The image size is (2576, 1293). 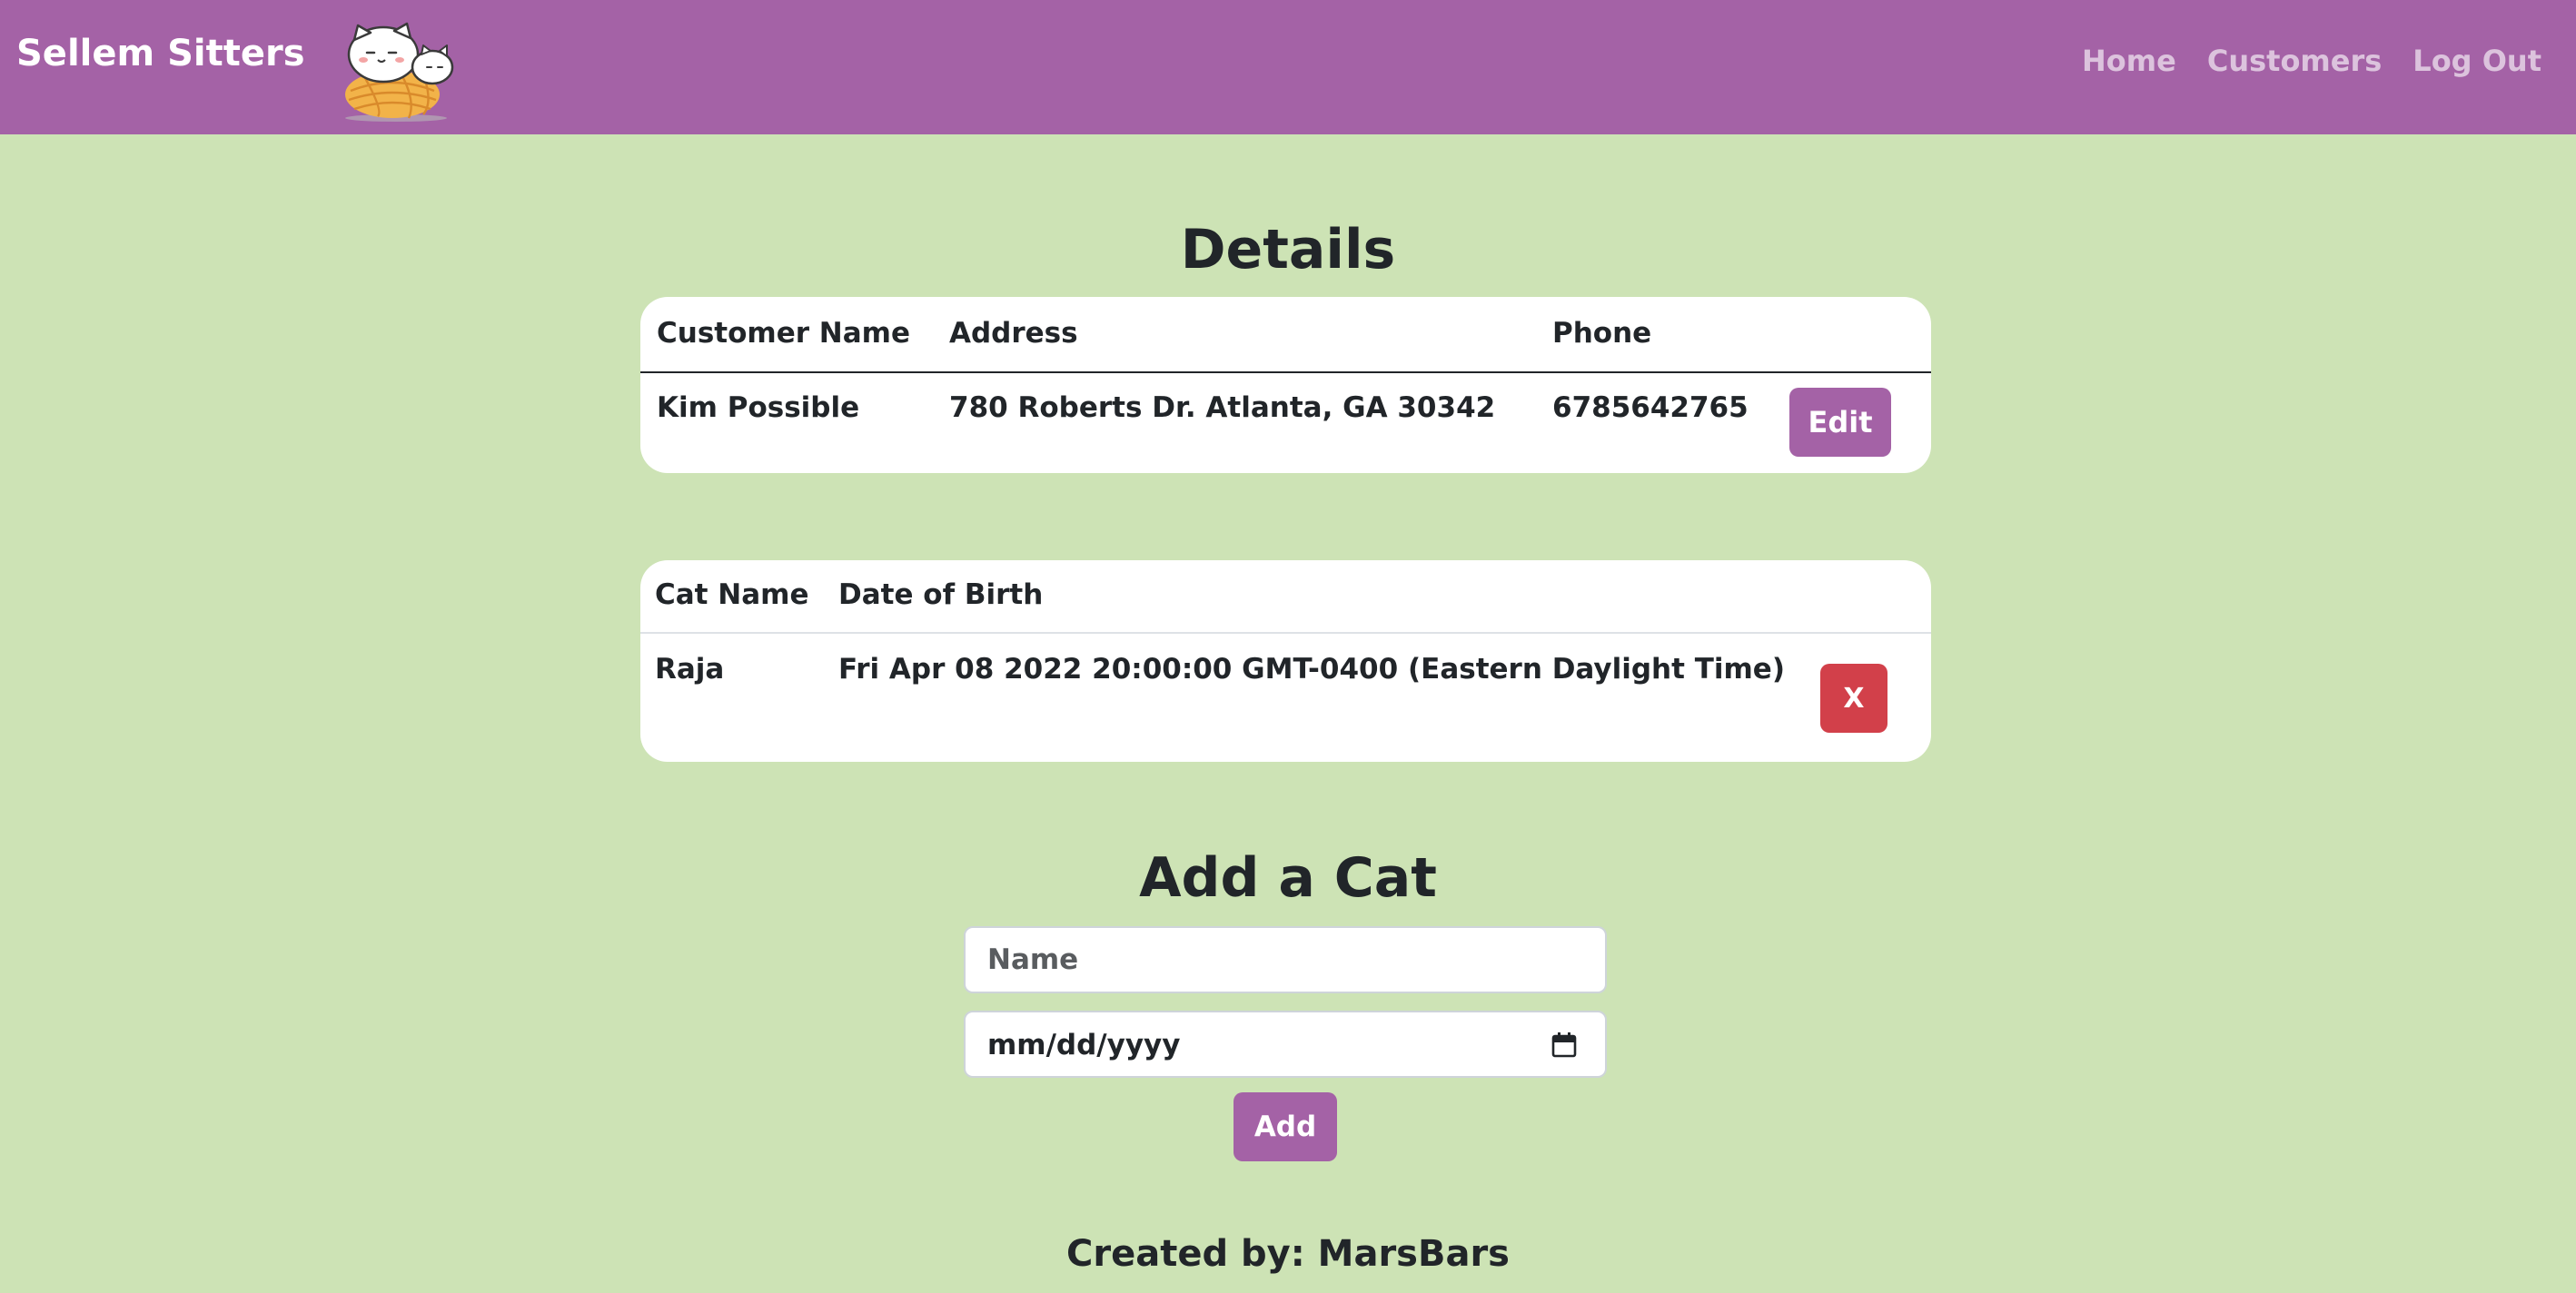 What do you see at coordinates (399, 72) in the screenshot?
I see `cat-on-yarn-logo` at bounding box center [399, 72].